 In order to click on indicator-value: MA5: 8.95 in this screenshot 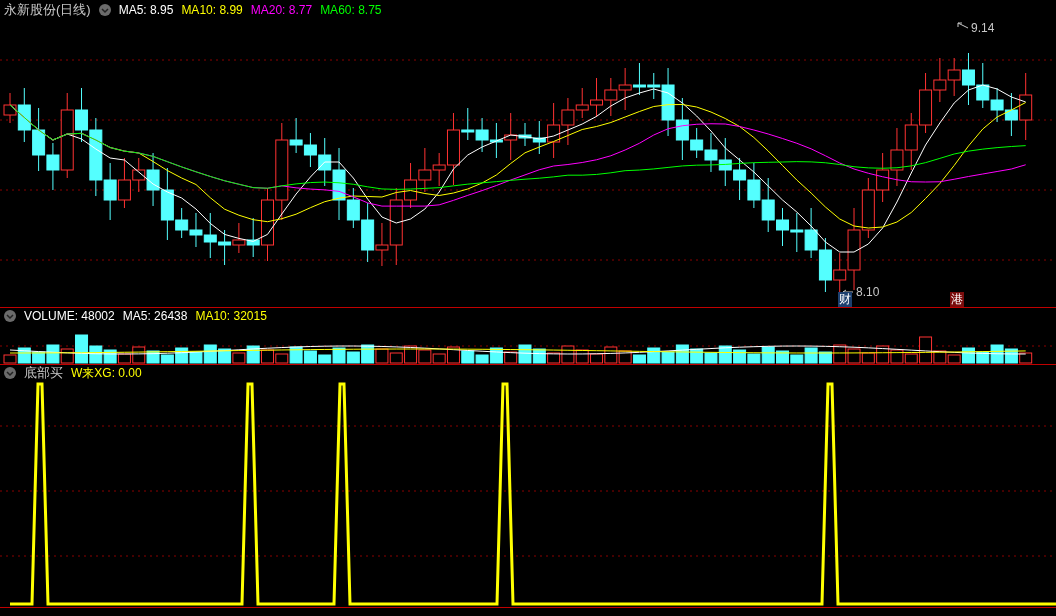, I will do `click(146, 10)`.